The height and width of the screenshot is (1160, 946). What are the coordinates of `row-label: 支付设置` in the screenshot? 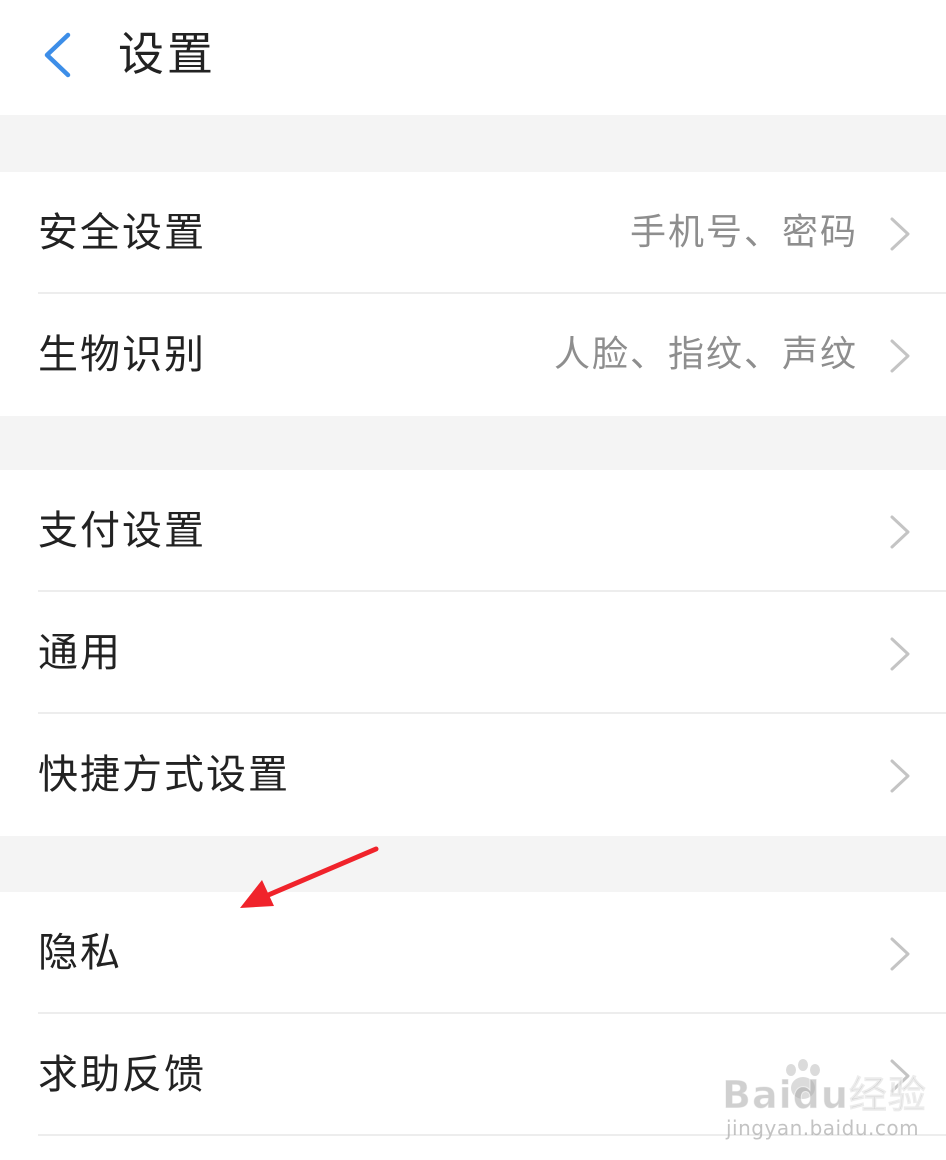 It's located at (122, 531).